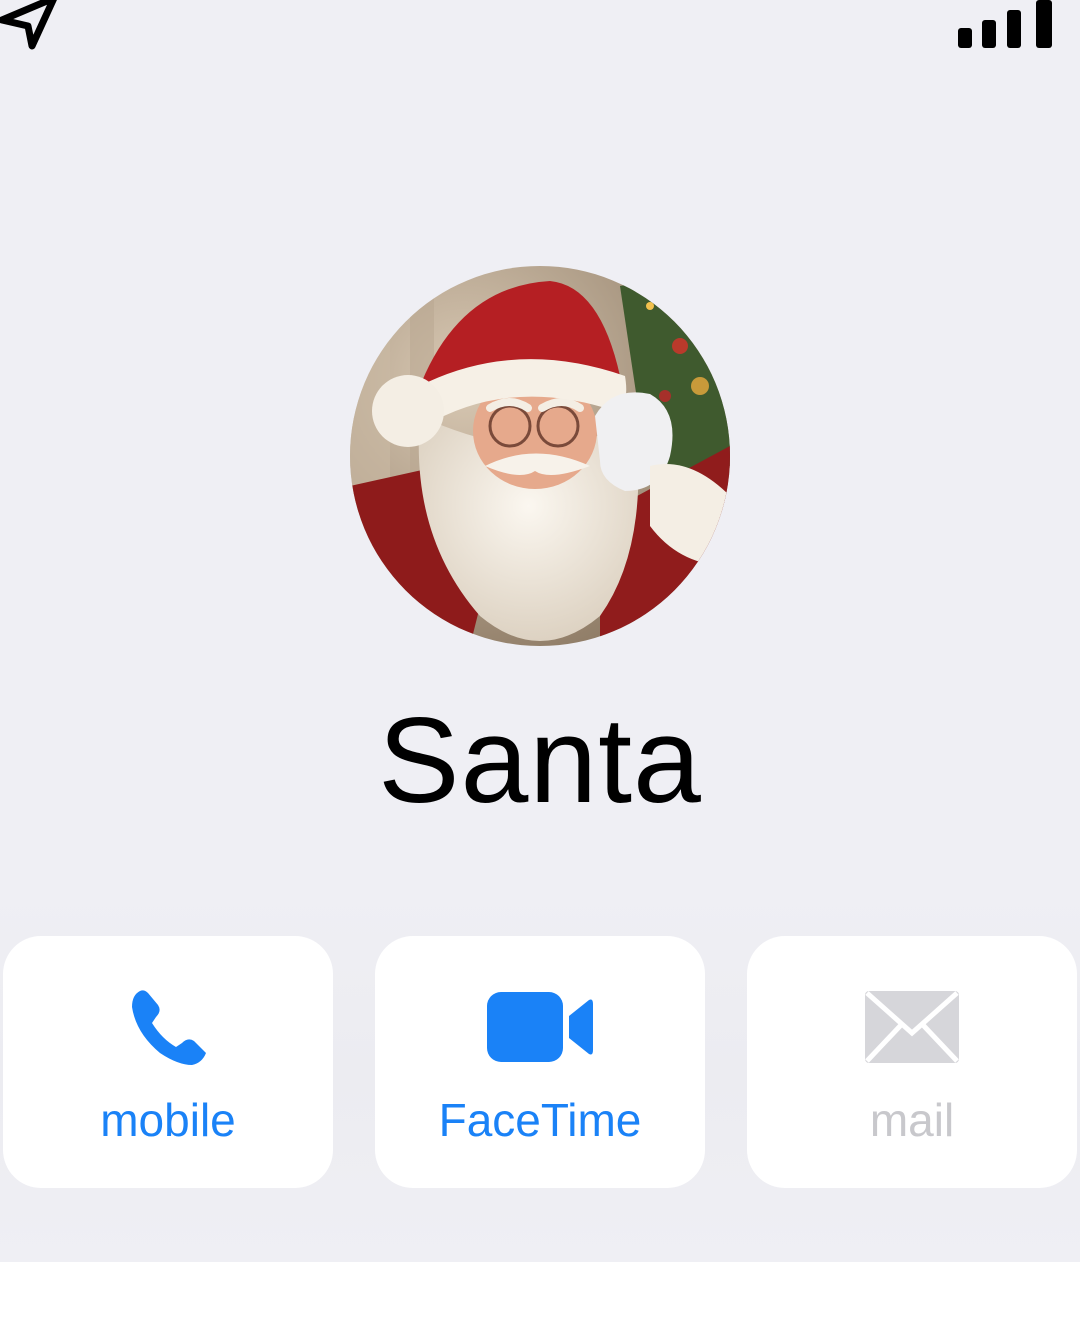  What do you see at coordinates (540, 30) in the screenshot?
I see `status-bar` at bounding box center [540, 30].